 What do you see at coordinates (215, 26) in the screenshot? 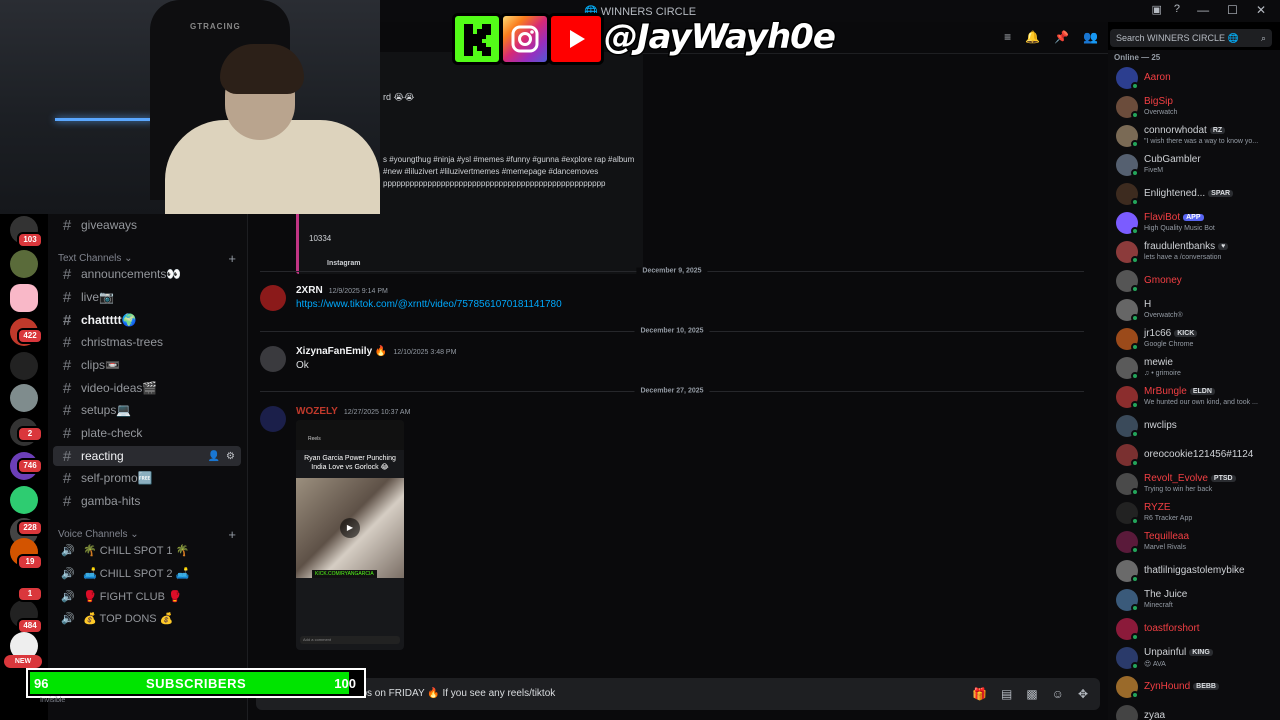
I see `chair-brand: GTRACING` at bounding box center [215, 26].